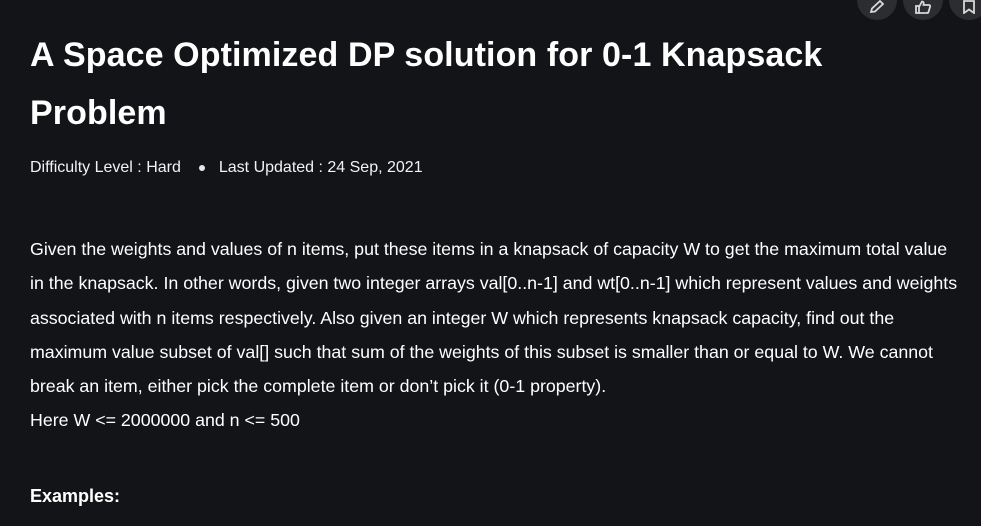  What do you see at coordinates (320, 167) in the screenshot?
I see `last-updated: Last Updated : 24 Sep, 2021` at bounding box center [320, 167].